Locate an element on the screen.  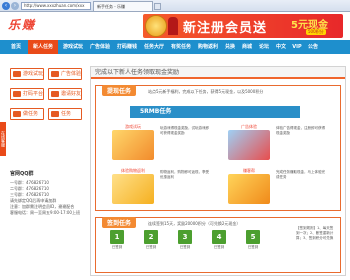
qq-line: 客服电话：周一至周五9:00-17:00上班 is located at coordinates (45, 212).